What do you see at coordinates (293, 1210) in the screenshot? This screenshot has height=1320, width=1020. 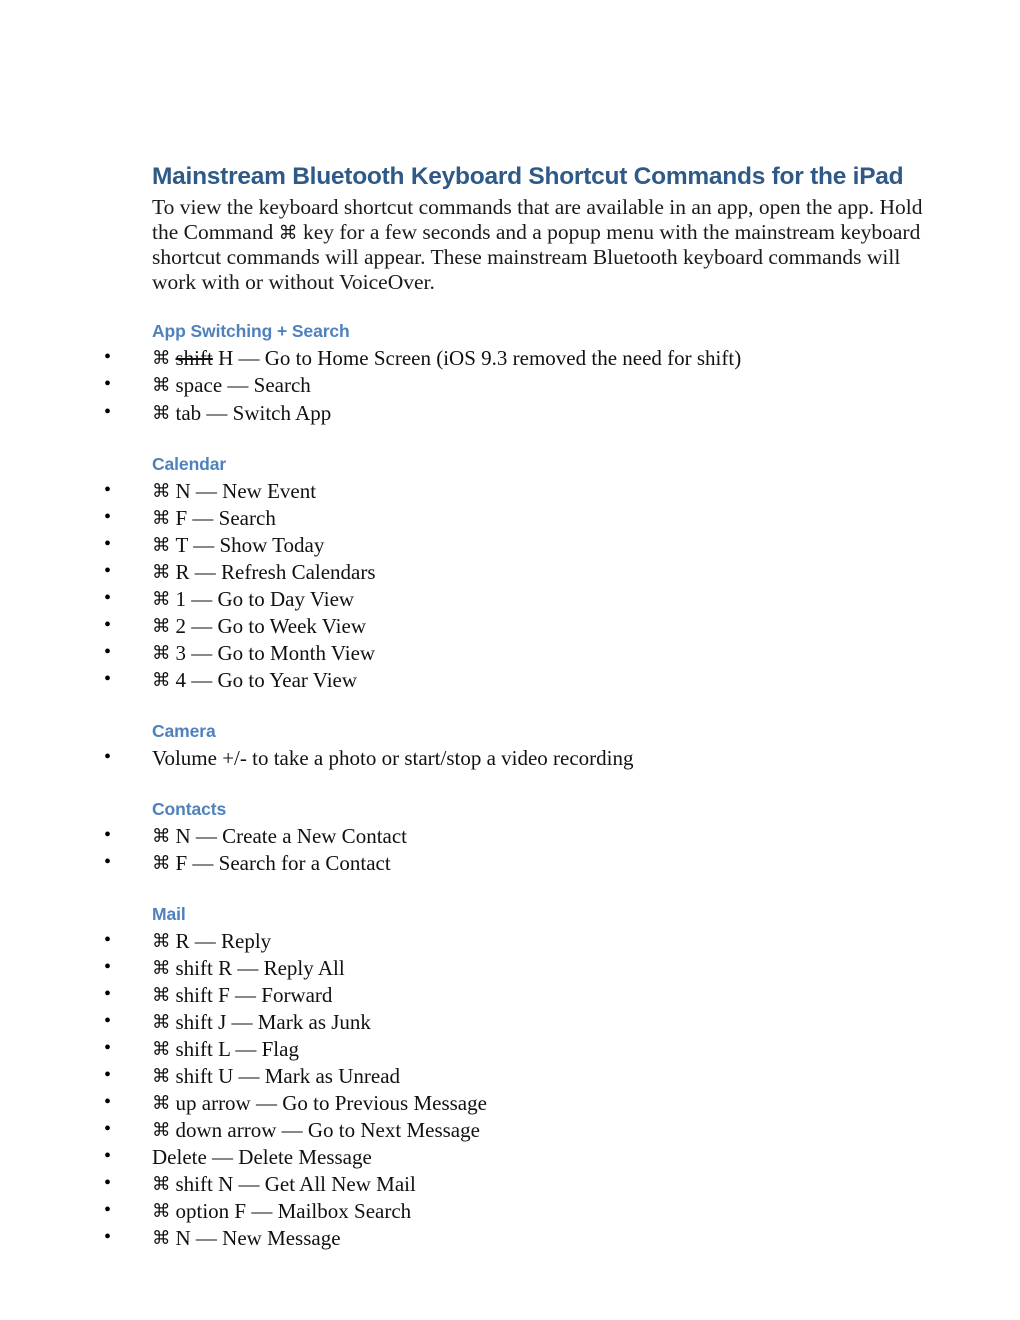 I see `shortcut-text: option F — Mailbox Search` at bounding box center [293, 1210].